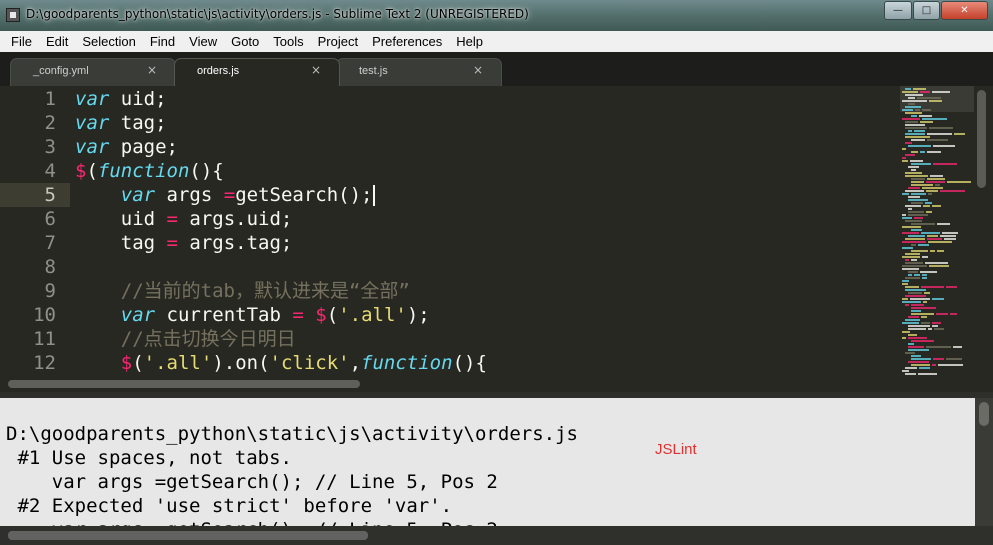  What do you see at coordinates (172, 243) in the screenshot?
I see `code-token: =` at bounding box center [172, 243].